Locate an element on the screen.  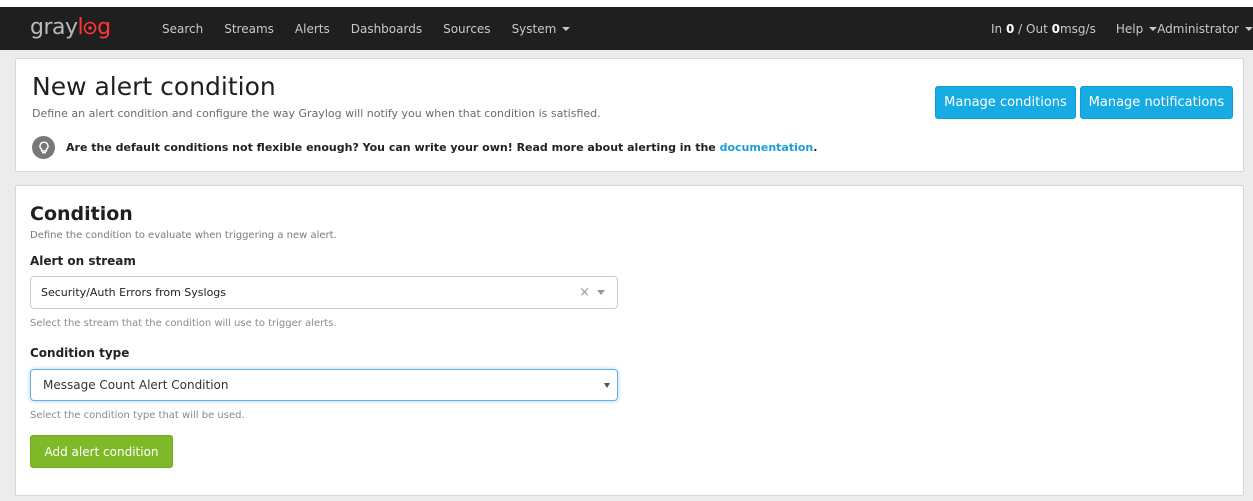
nav-streams: Streams is located at coordinates (249, 29).